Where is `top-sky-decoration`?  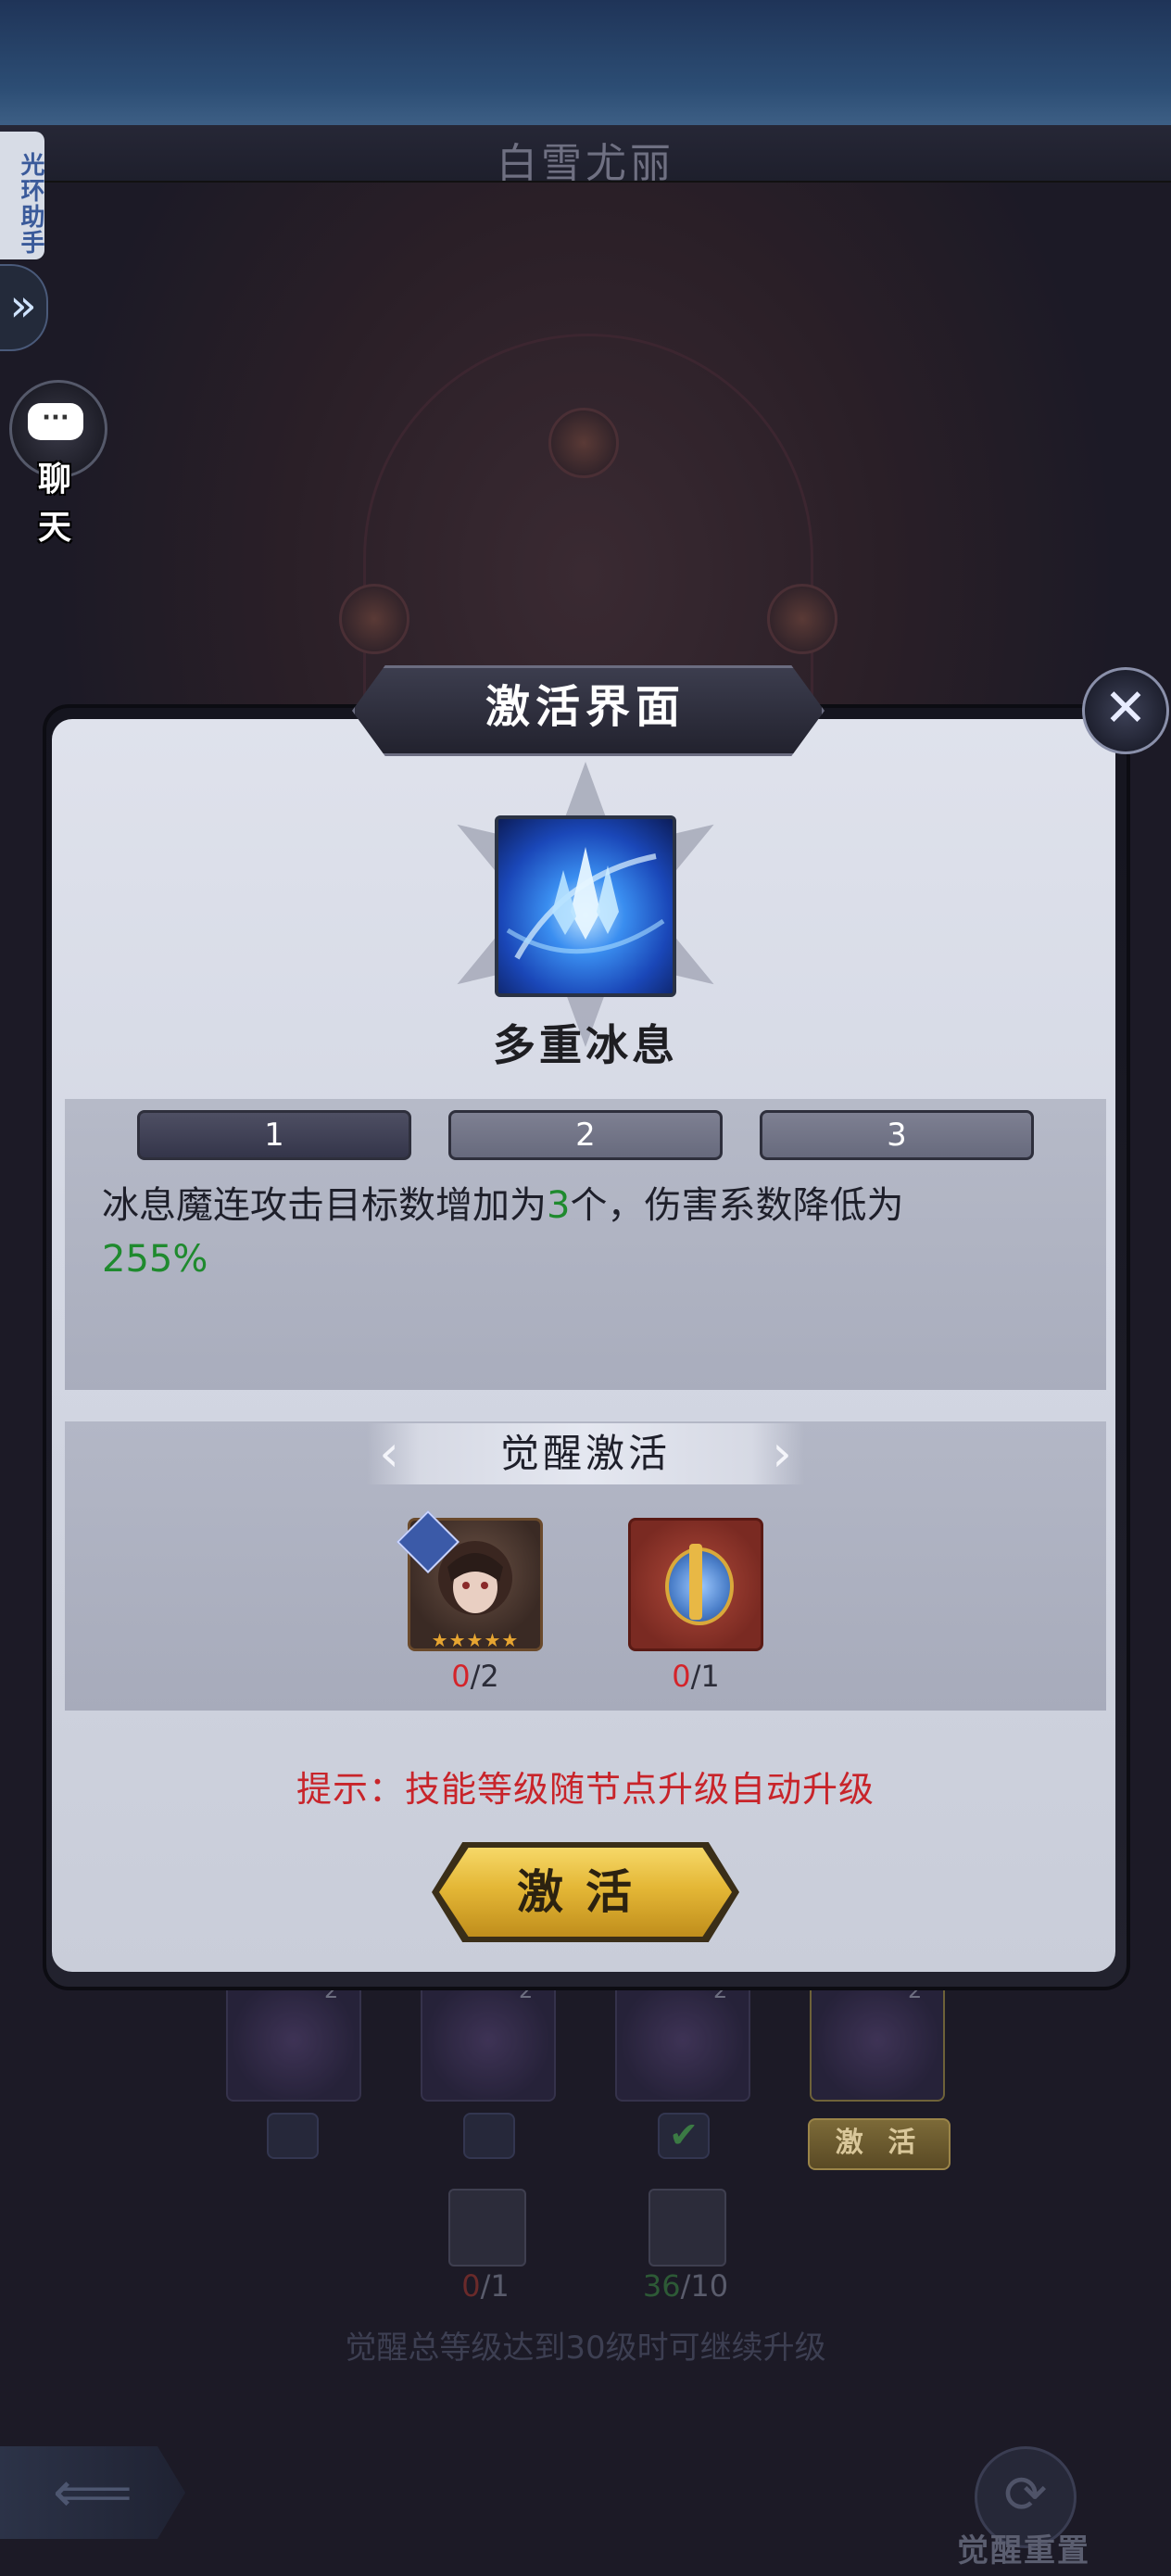
top-sky-decoration is located at coordinates (585, 63).